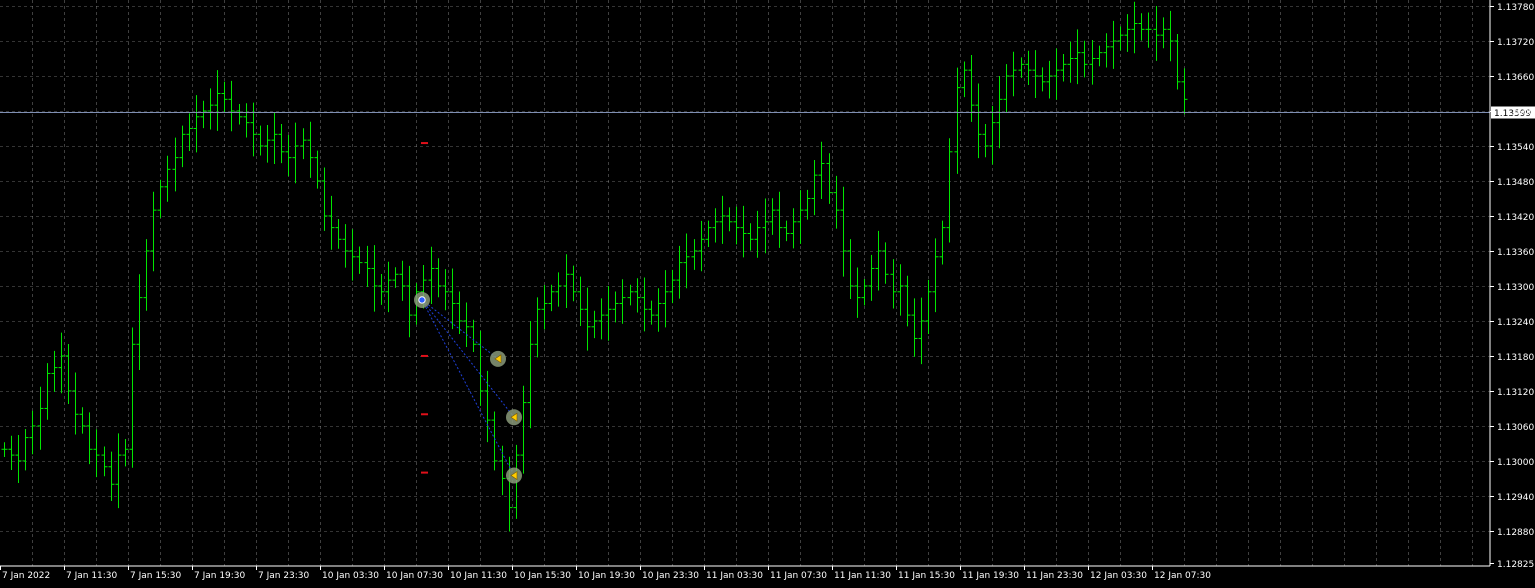 The width and height of the screenshot is (1535, 588). Describe the element at coordinates (26, 576) in the screenshot. I see `time-tick-label: 7 Jan 2022` at that location.